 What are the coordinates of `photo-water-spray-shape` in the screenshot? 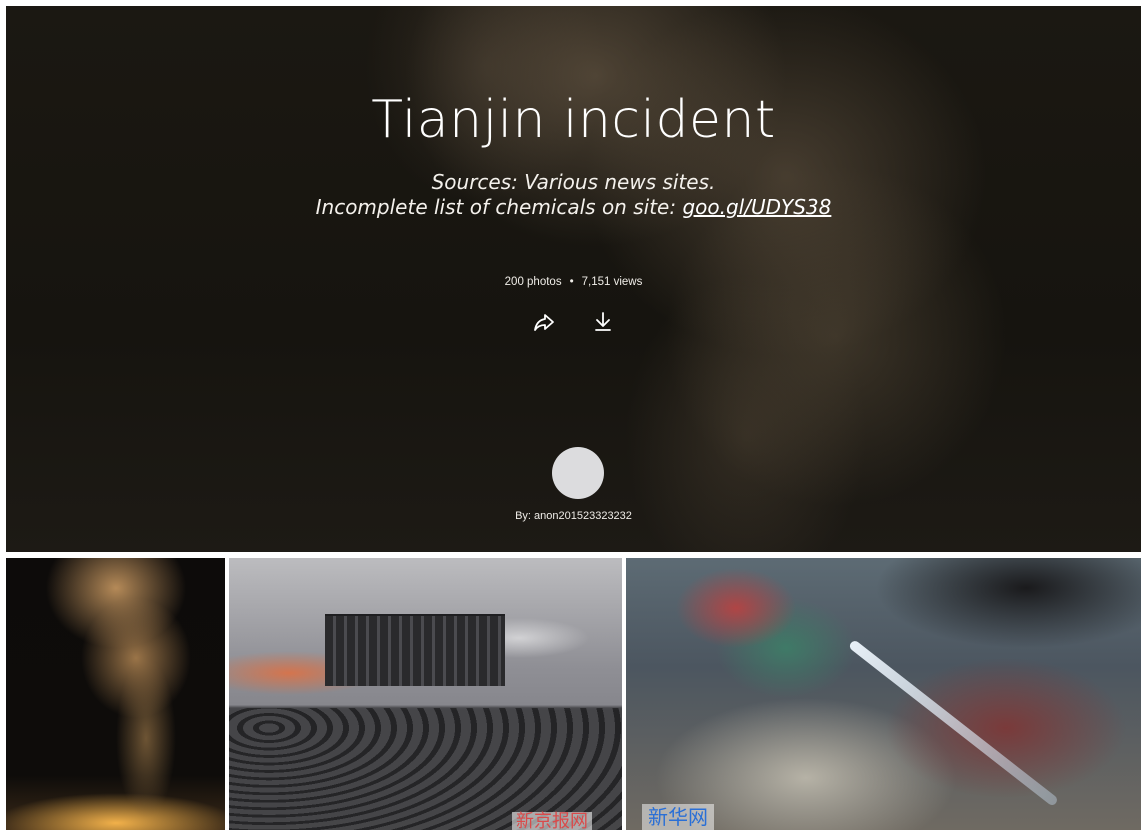 It's located at (953, 723).